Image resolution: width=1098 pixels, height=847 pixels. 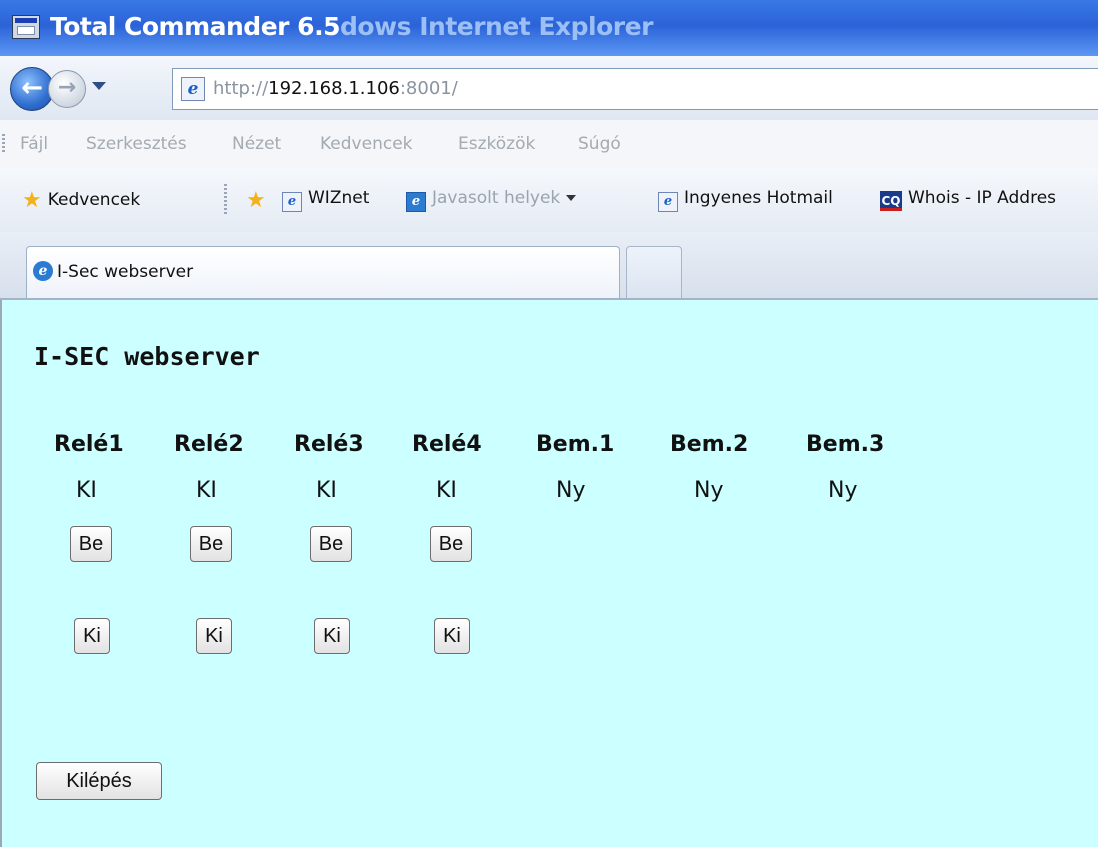 What do you see at coordinates (209, 444) in the screenshot?
I see `column-header-rele2: Relé2` at bounding box center [209, 444].